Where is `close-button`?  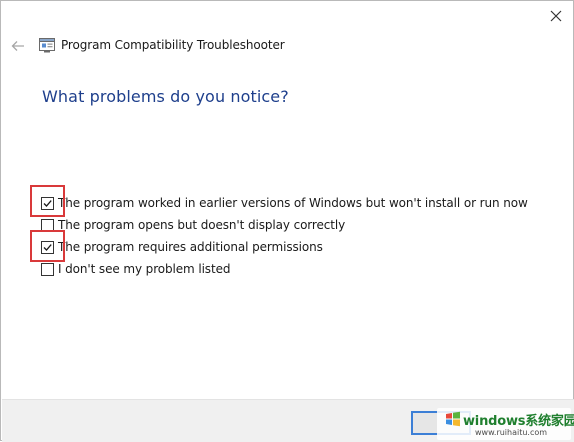 close-button is located at coordinates (556, 16).